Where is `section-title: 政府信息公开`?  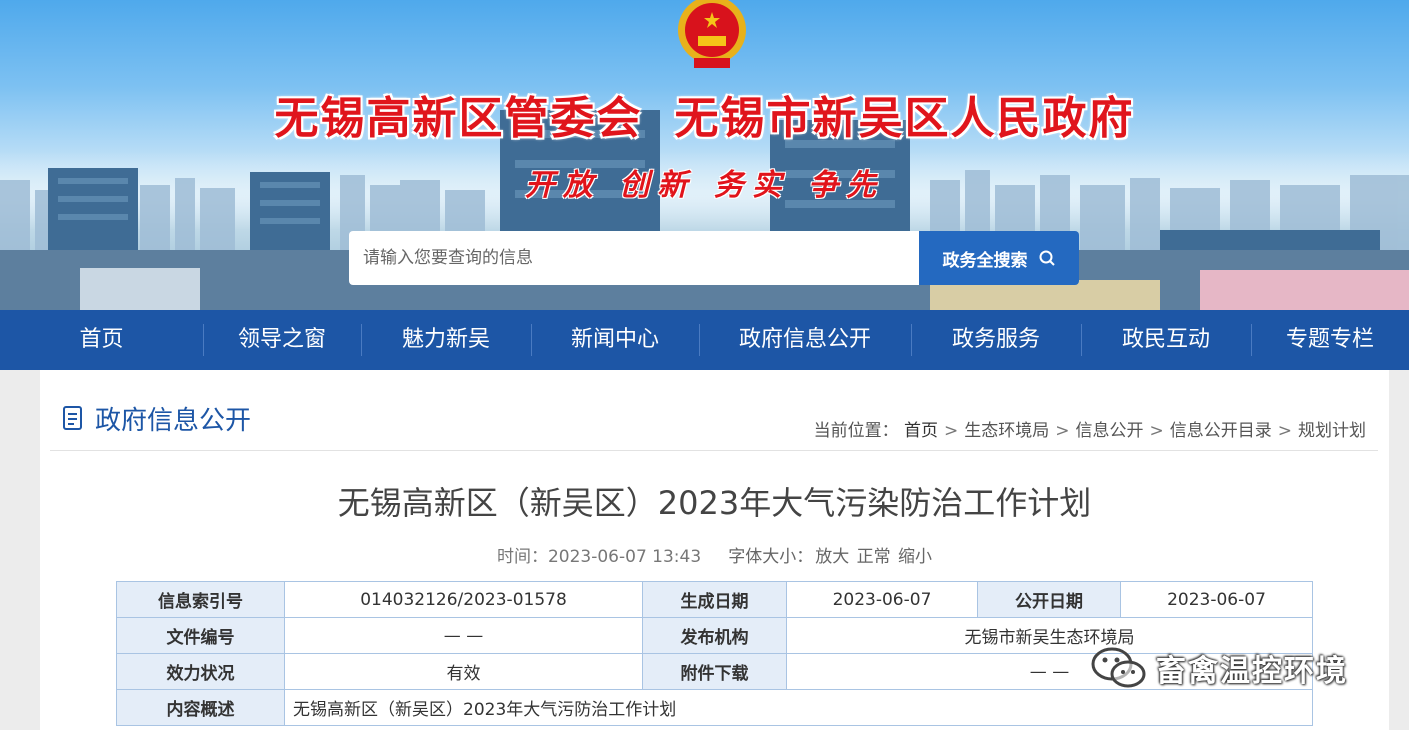
section-title: 政府信息公开 is located at coordinates (173, 421).